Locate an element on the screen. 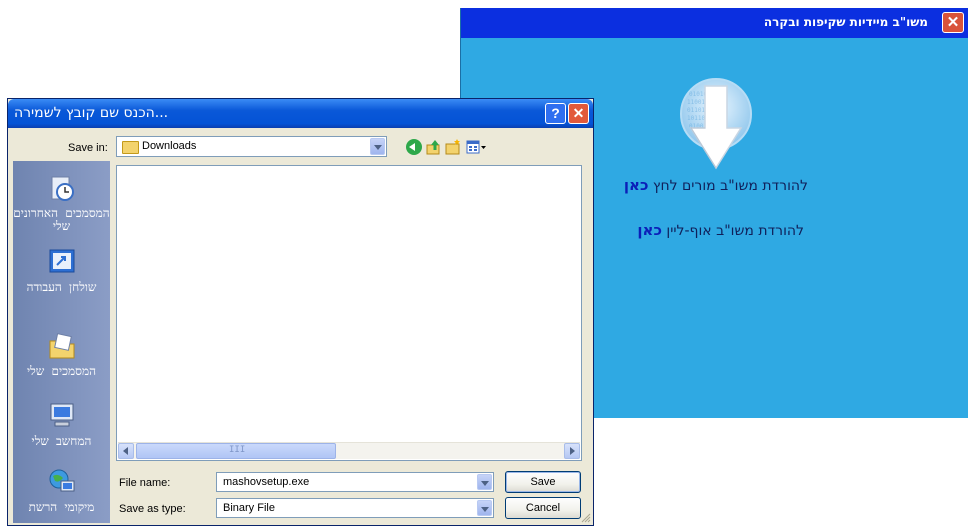 The width and height of the screenshot is (968, 526). network-places-icon is located at coordinates (61, 480).